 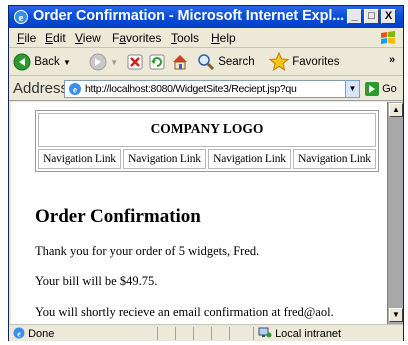 I want to click on stop-button, so click(x=135, y=62).